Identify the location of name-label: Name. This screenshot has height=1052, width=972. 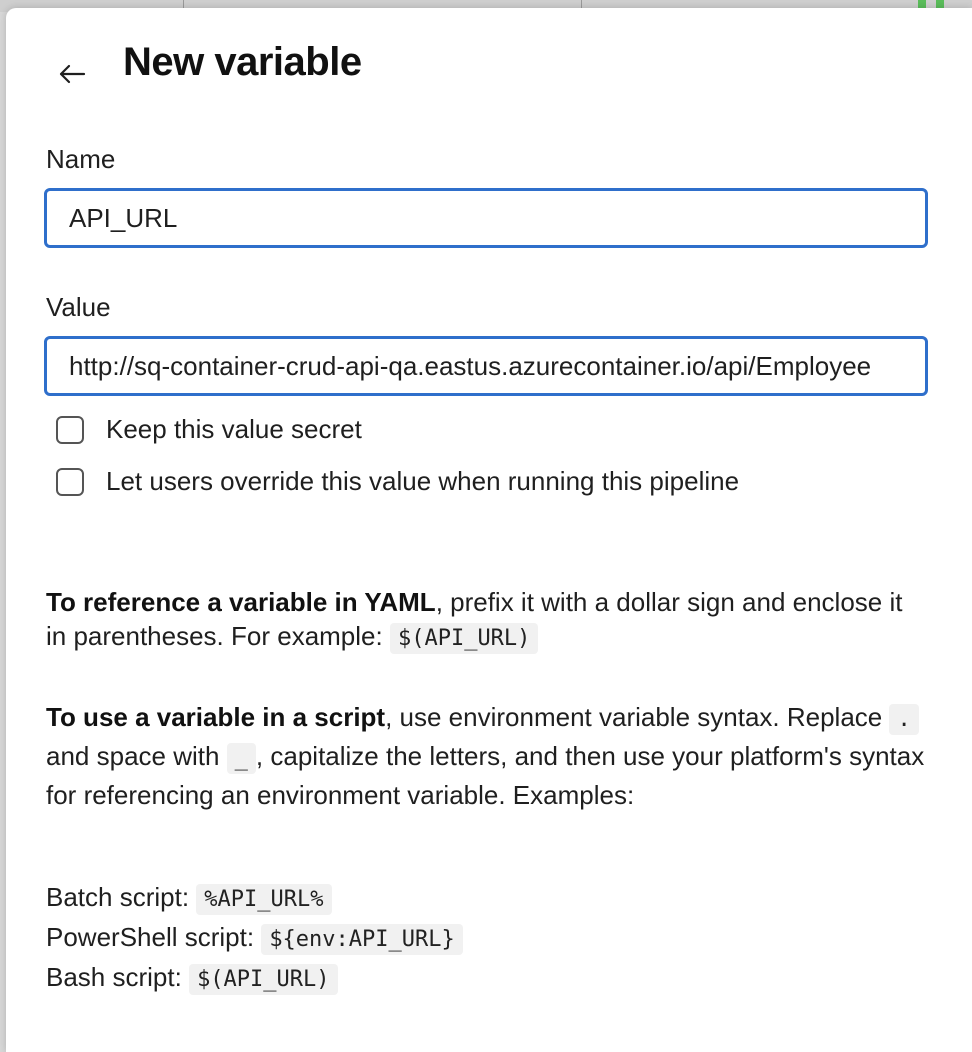
(81, 159).